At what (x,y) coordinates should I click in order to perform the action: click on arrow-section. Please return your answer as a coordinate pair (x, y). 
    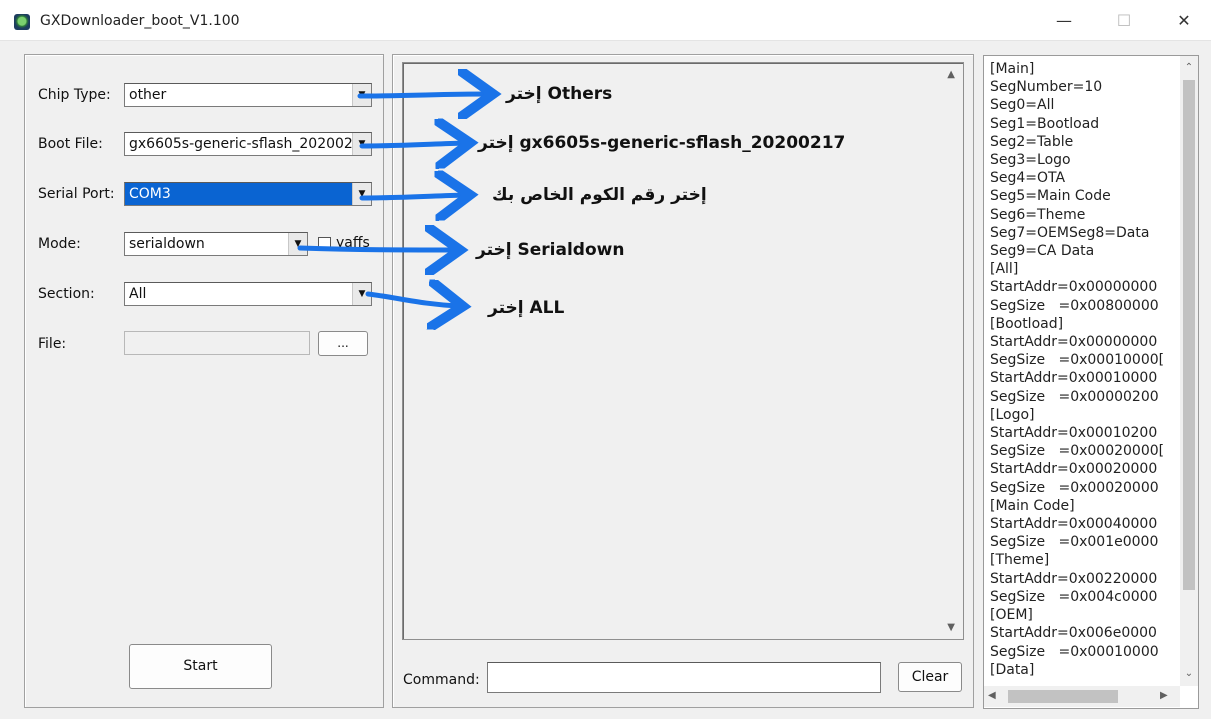
    Looking at the image, I should click on (411, 300).